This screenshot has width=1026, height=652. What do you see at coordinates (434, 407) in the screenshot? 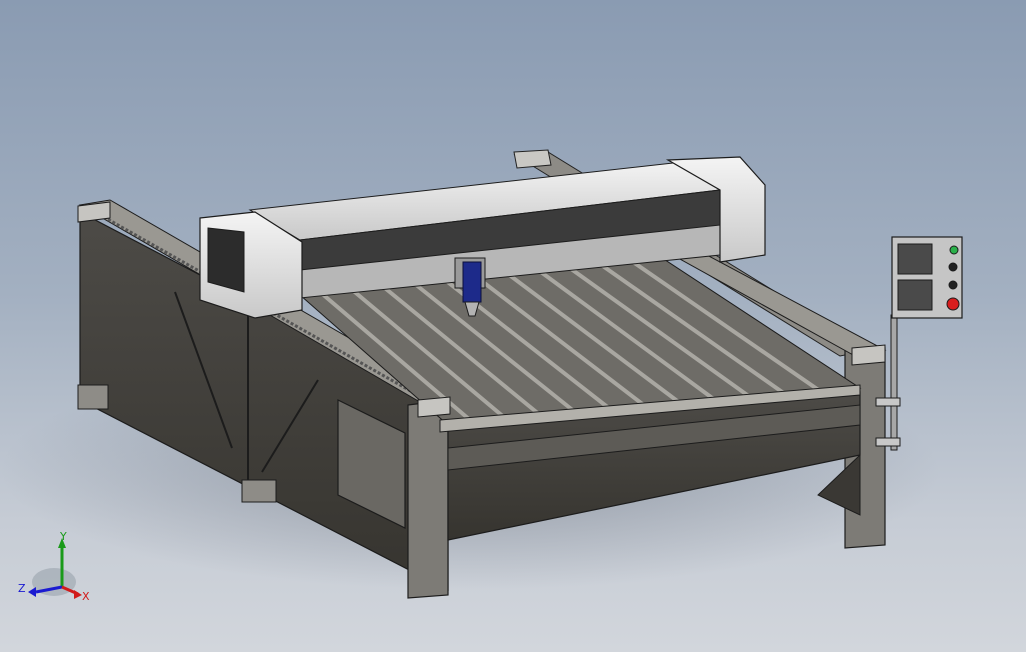
I see `corner-cap-front` at bounding box center [434, 407].